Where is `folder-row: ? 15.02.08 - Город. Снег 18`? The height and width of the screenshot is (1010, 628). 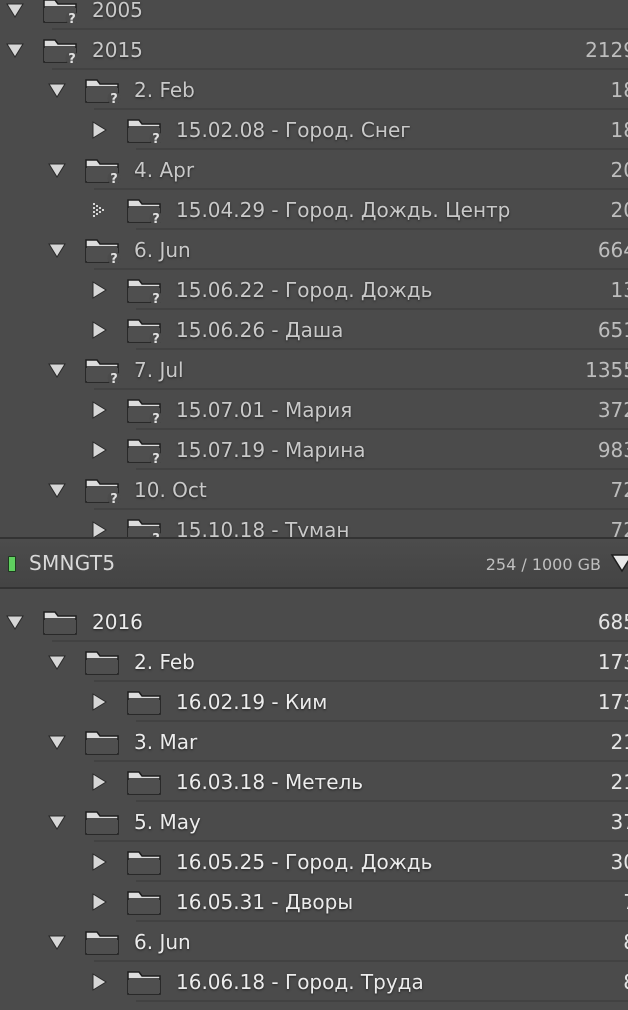
folder-row: ? 15.02.08 - Город. Снег 18 is located at coordinates (314, 130).